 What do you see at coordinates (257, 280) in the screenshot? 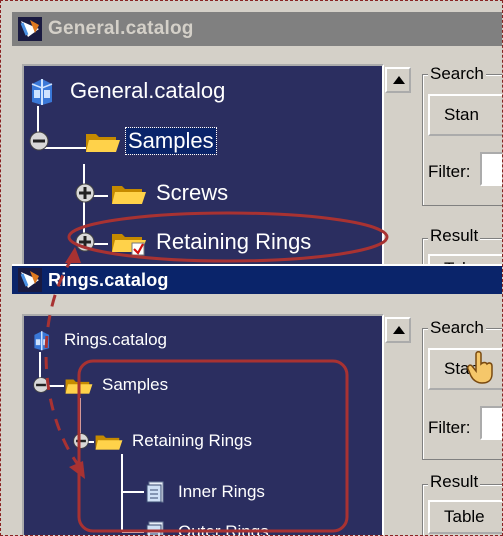
I see `rings-catalog-titlebar: Rings.catalog` at bounding box center [257, 280].